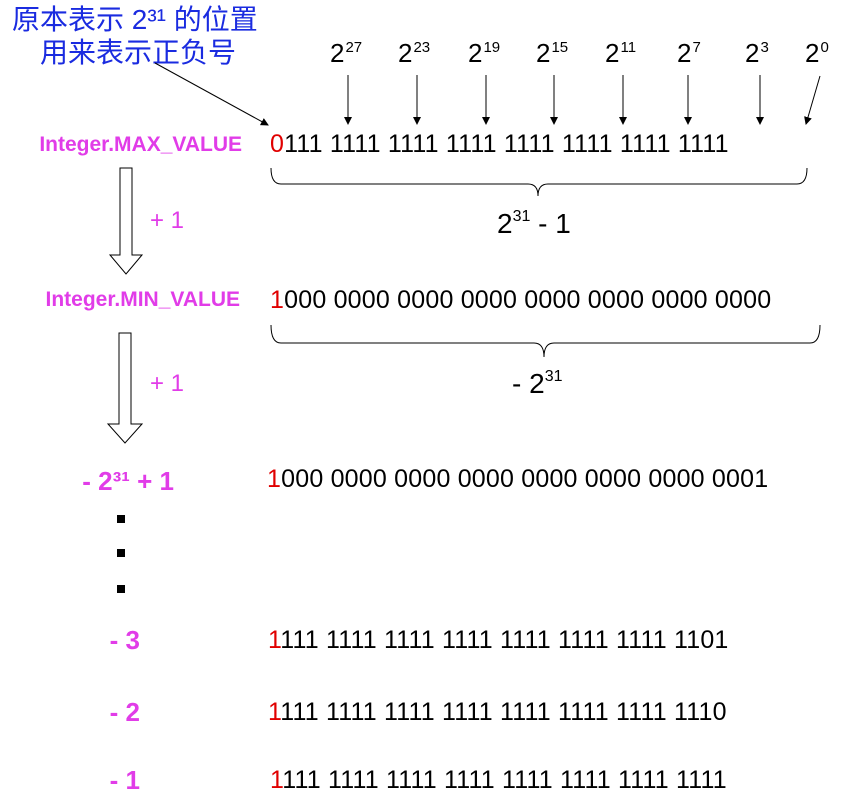  Describe the element at coordinates (539, 182) in the screenshot. I see `brace-max-value` at that location.